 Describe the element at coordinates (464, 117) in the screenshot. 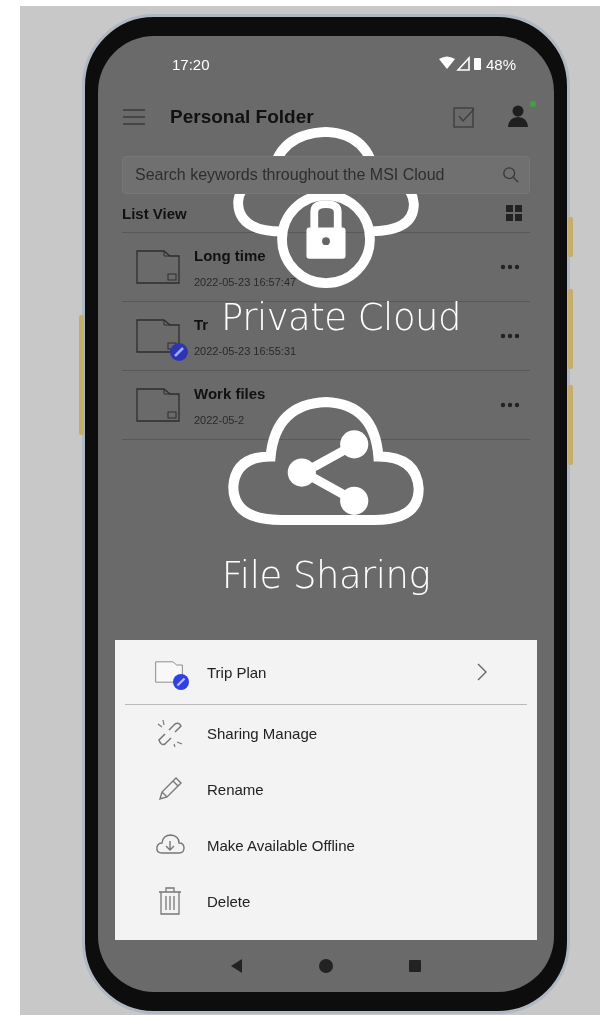

I see `checkbox-select-icon` at that location.